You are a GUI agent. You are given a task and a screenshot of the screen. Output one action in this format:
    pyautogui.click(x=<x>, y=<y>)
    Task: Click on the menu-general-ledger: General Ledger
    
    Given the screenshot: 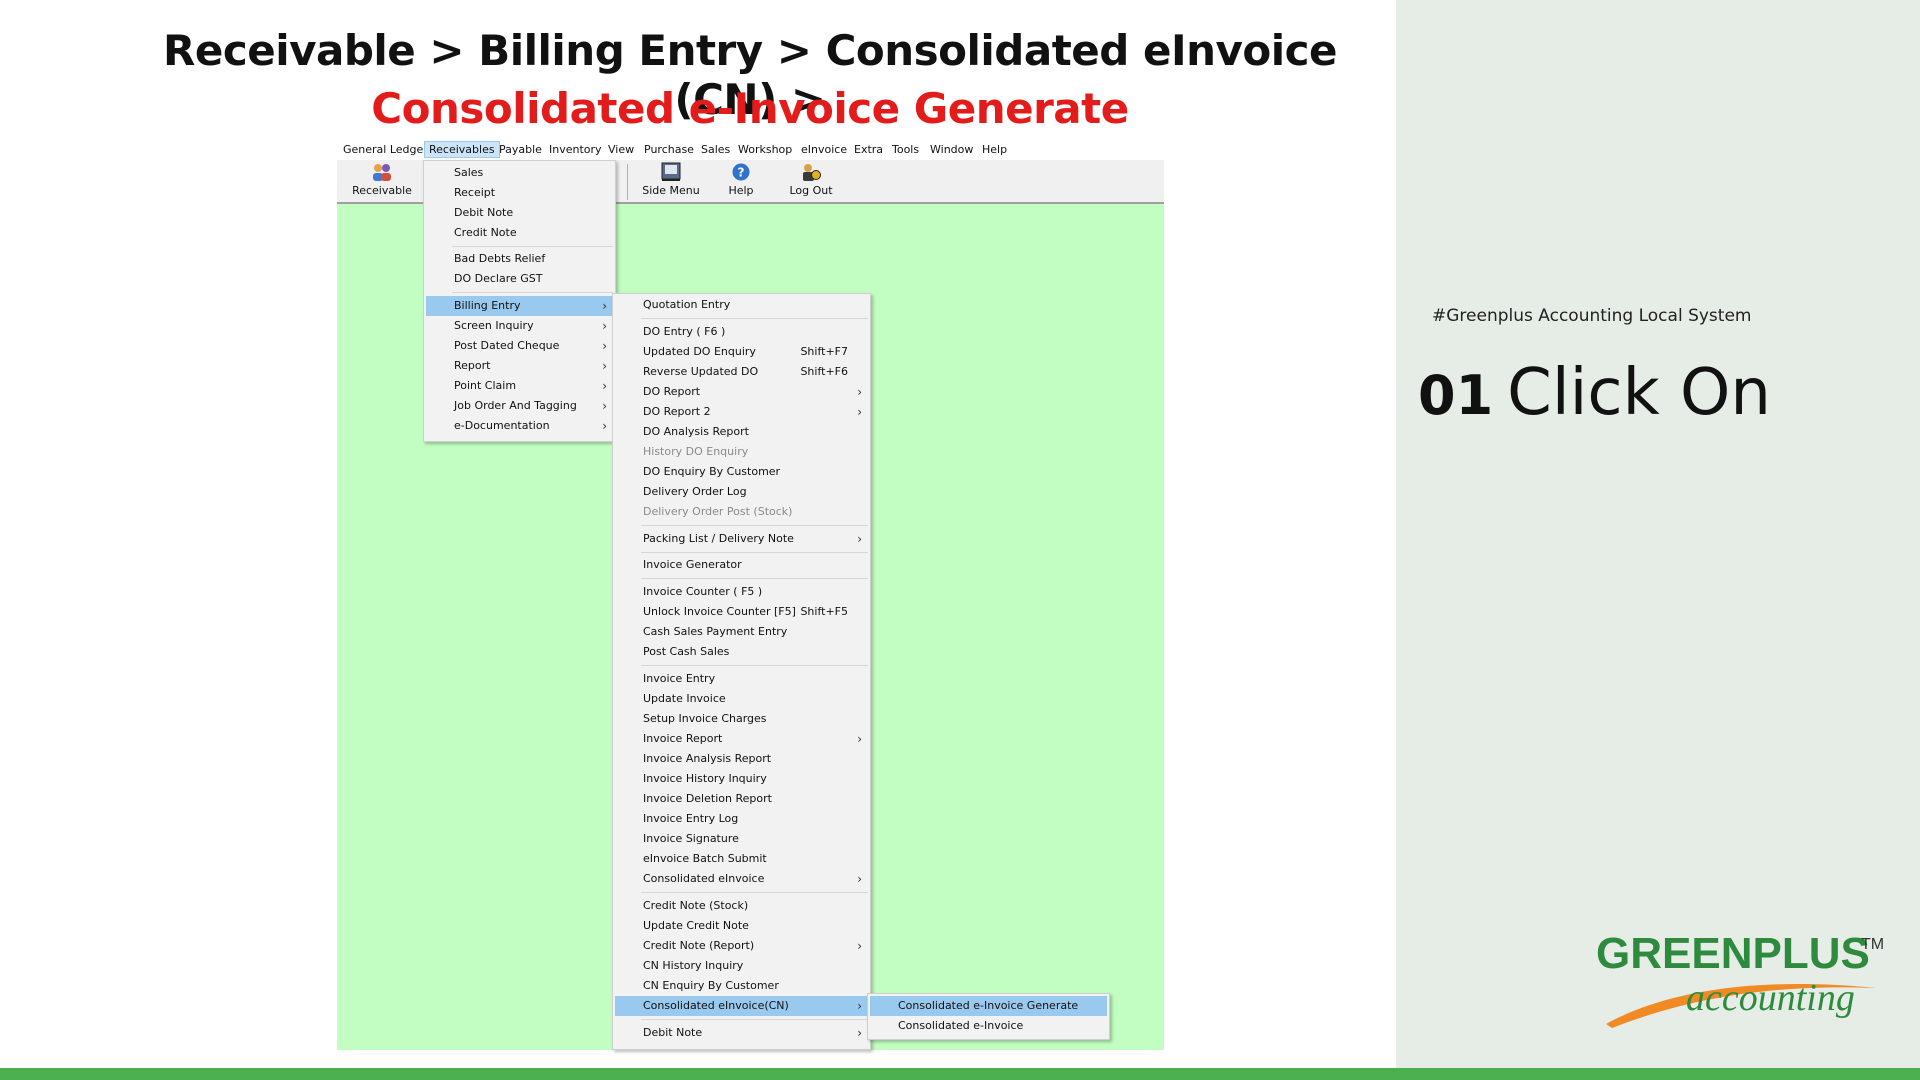 What is the action you would take?
    pyautogui.click(x=385, y=149)
    